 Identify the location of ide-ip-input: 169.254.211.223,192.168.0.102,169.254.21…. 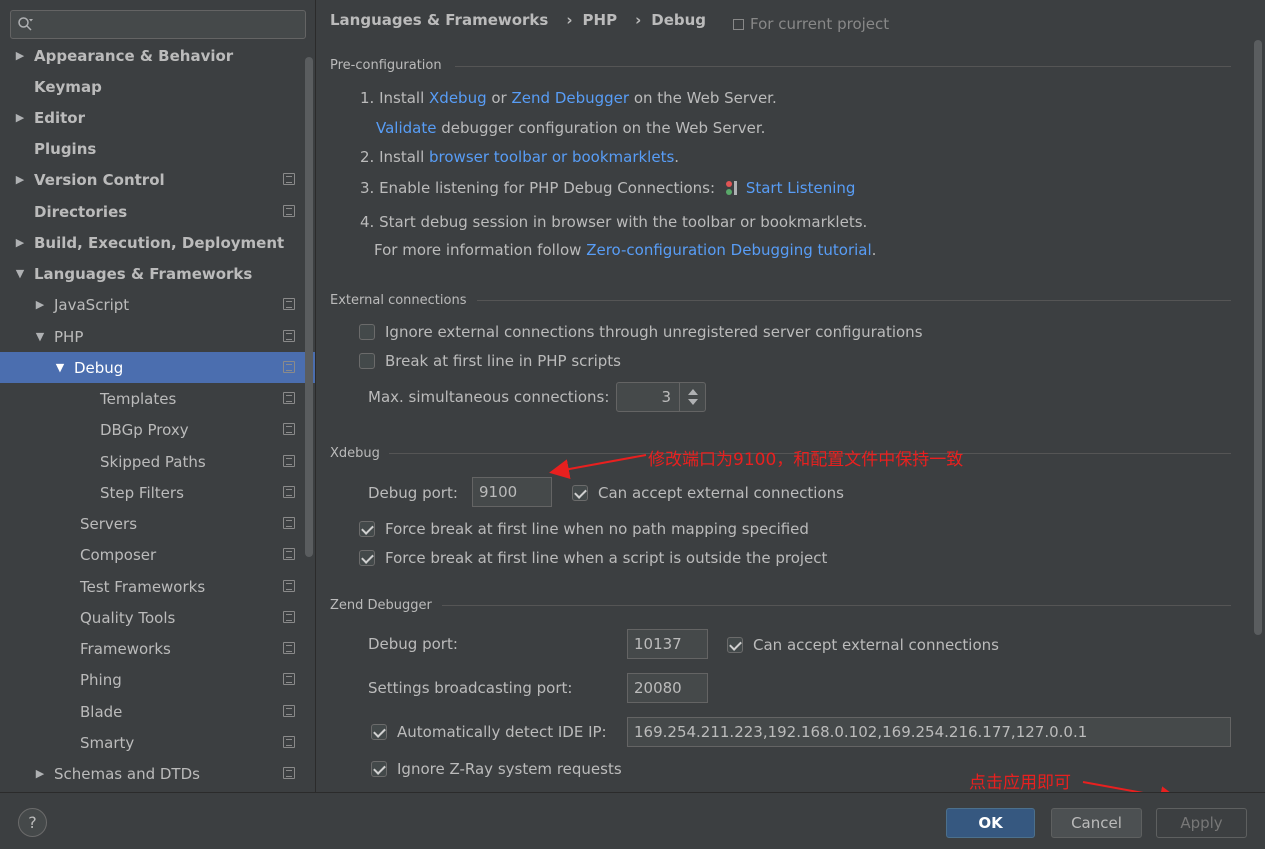
(929, 732).